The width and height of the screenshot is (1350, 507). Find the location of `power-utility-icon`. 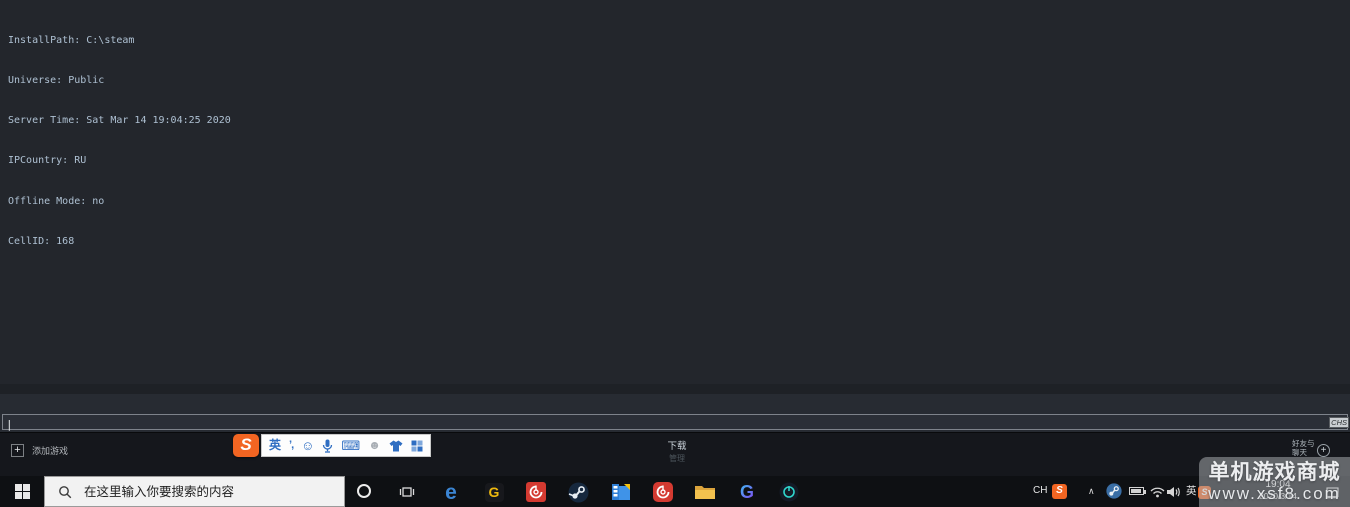

power-utility-icon is located at coordinates (789, 492).